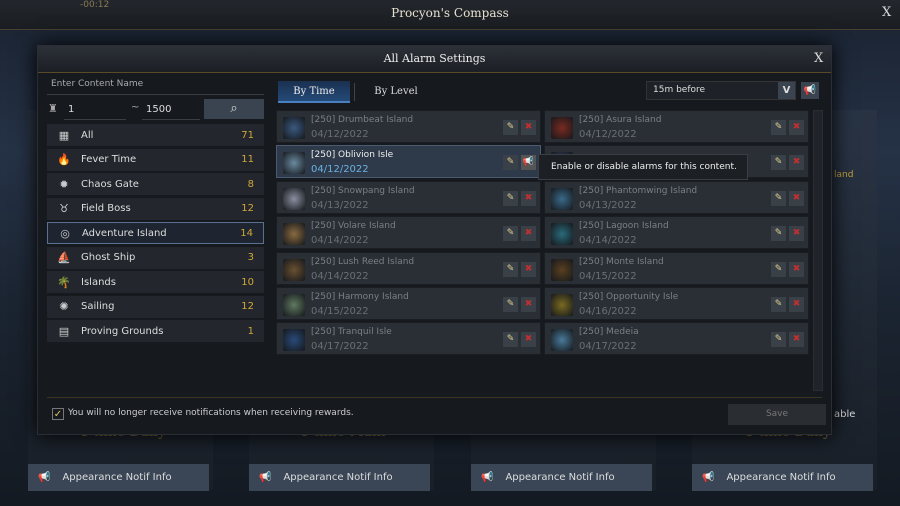 This screenshot has width=900, height=506. What do you see at coordinates (676, 303) in the screenshot?
I see `alarm-row: [250] Opportunity Isle 04/16/2022 ✎ ✖` at bounding box center [676, 303].